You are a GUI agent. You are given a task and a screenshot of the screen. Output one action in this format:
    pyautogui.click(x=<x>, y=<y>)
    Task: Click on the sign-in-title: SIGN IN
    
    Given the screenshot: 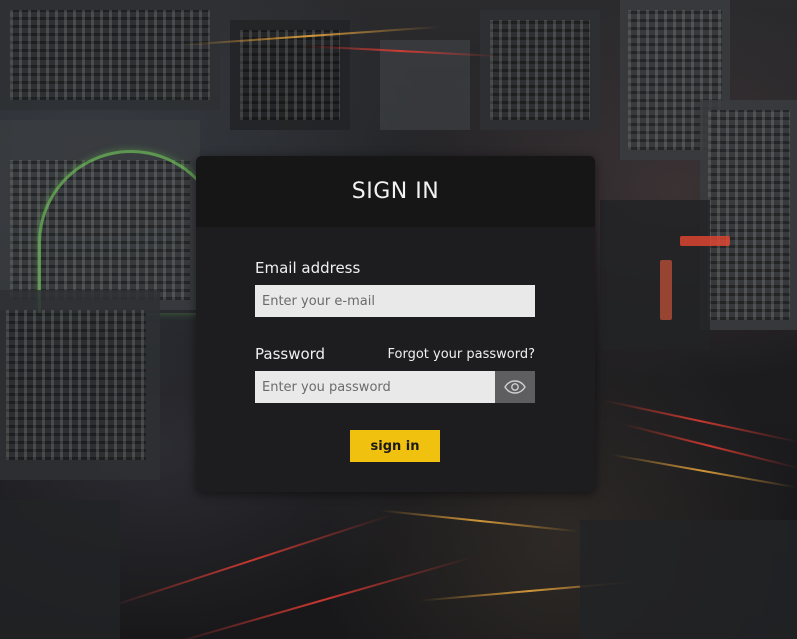 What is the action you would take?
    pyautogui.click(x=395, y=191)
    